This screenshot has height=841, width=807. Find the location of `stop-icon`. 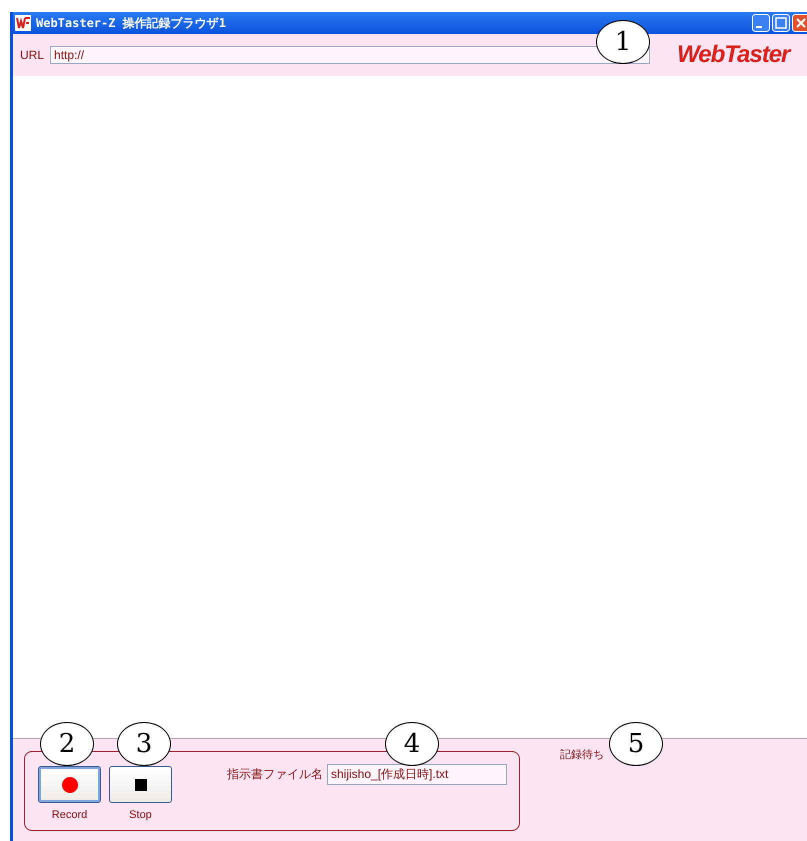

stop-icon is located at coordinates (140, 784).